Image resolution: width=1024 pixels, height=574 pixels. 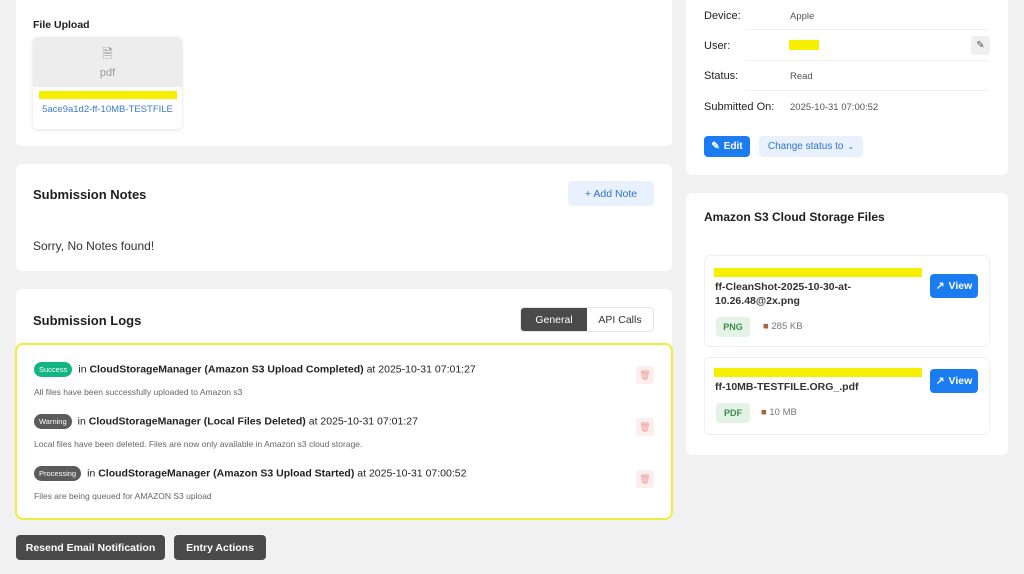 I want to click on file-size: ■ 285 KB, so click(x=783, y=326).